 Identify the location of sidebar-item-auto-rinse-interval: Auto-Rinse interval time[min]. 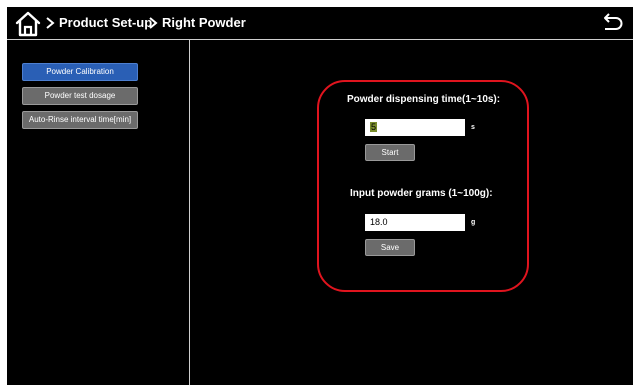
(80, 120).